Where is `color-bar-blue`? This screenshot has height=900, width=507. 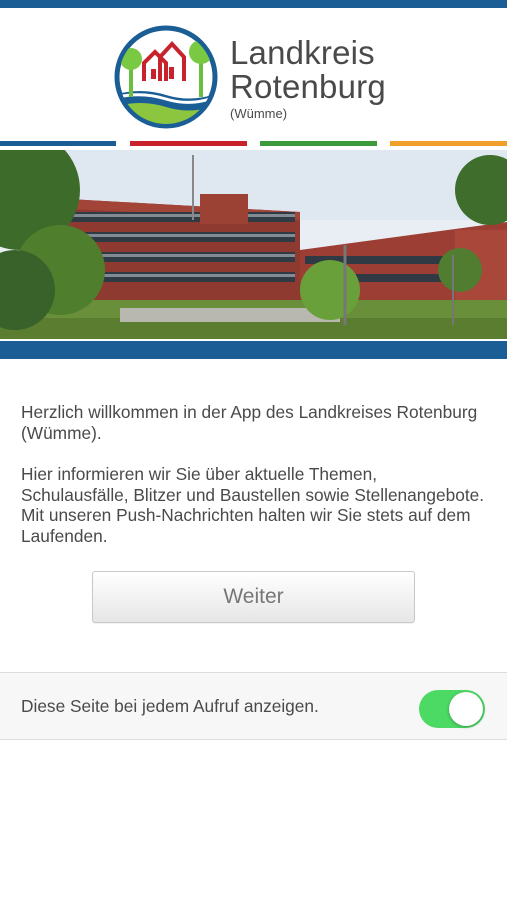
color-bar-blue is located at coordinates (58, 143).